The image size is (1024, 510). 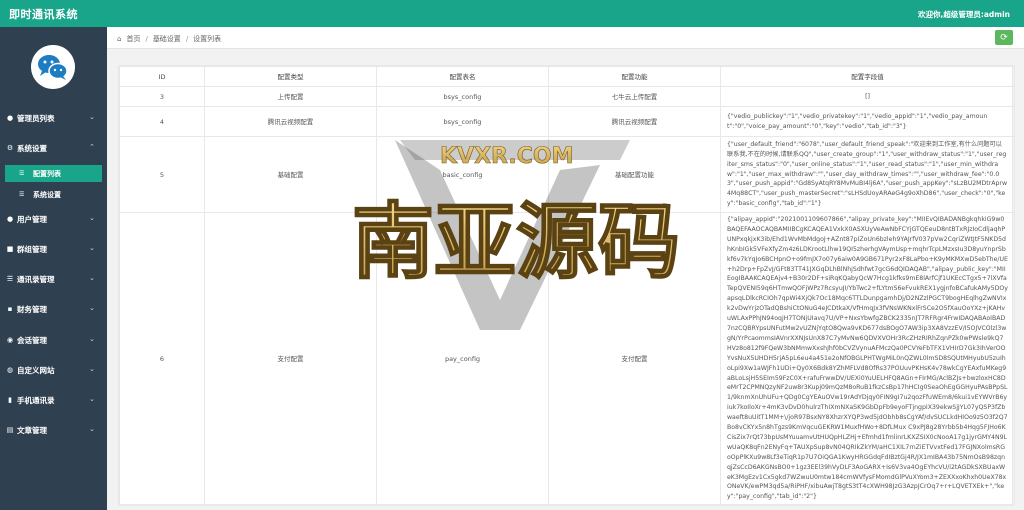 I want to click on sidebar-item-user-management: ● 用户管理 ⌄, so click(x=53, y=219).